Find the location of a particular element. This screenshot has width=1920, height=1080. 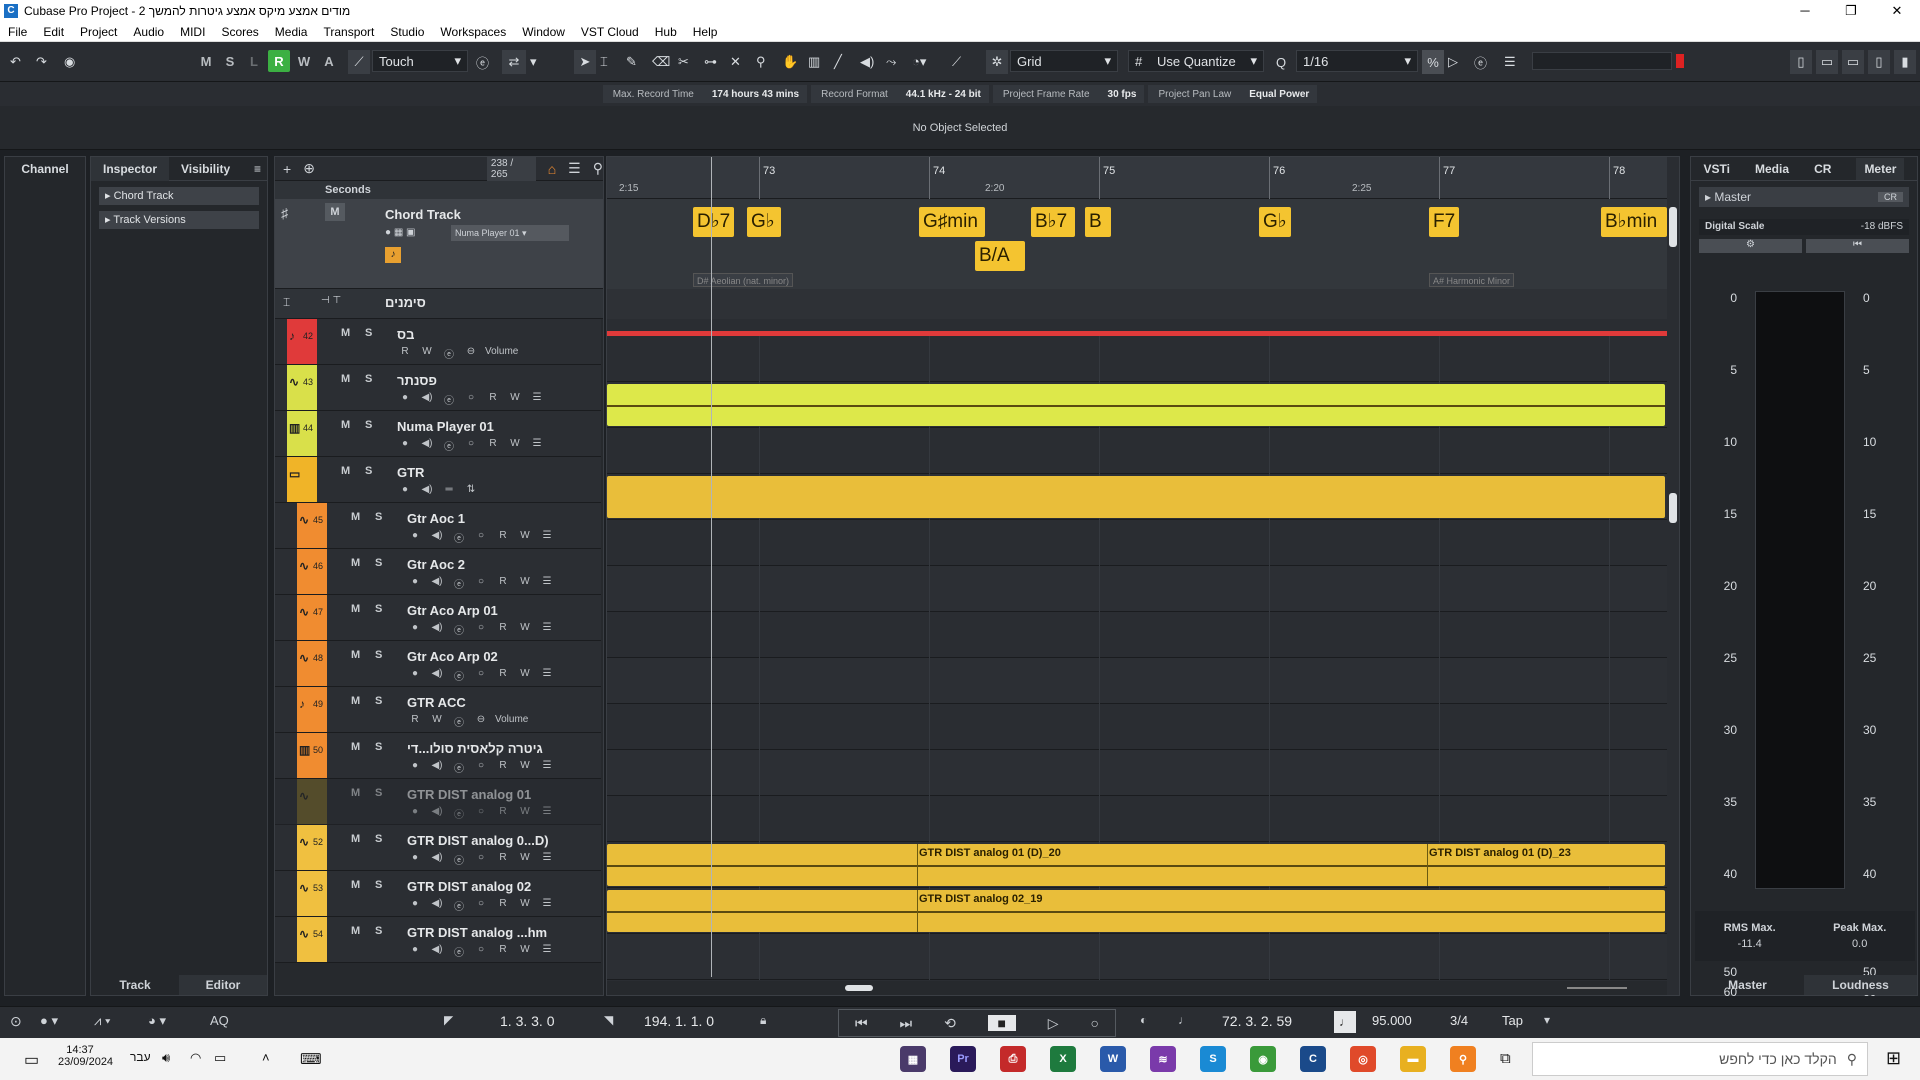

track-row: ▥ 44 M S Numa Player 01 ● ◀) ⓔ ○ R W ☰ is located at coordinates (438, 434).